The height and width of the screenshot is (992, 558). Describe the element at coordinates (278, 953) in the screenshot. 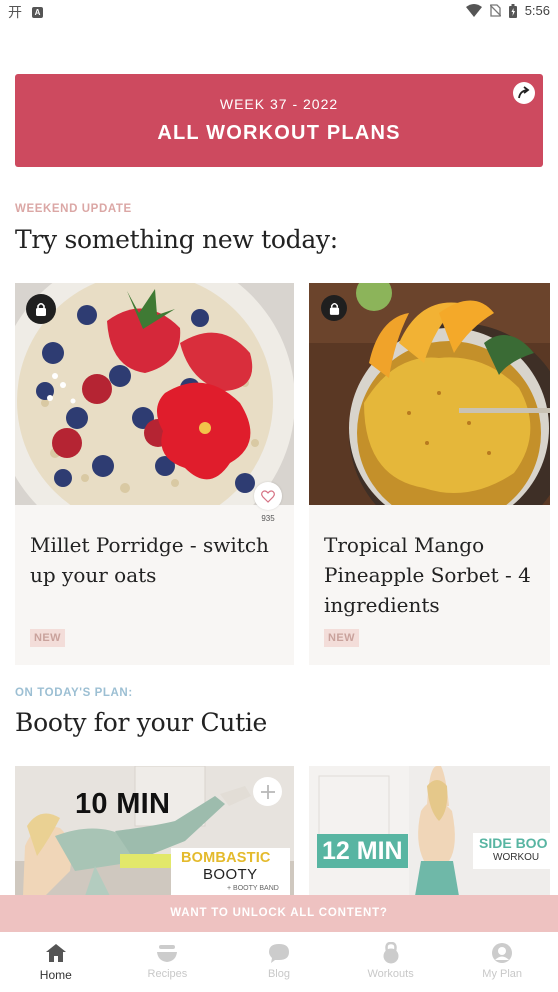

I see `chat-bubble-icon` at that location.